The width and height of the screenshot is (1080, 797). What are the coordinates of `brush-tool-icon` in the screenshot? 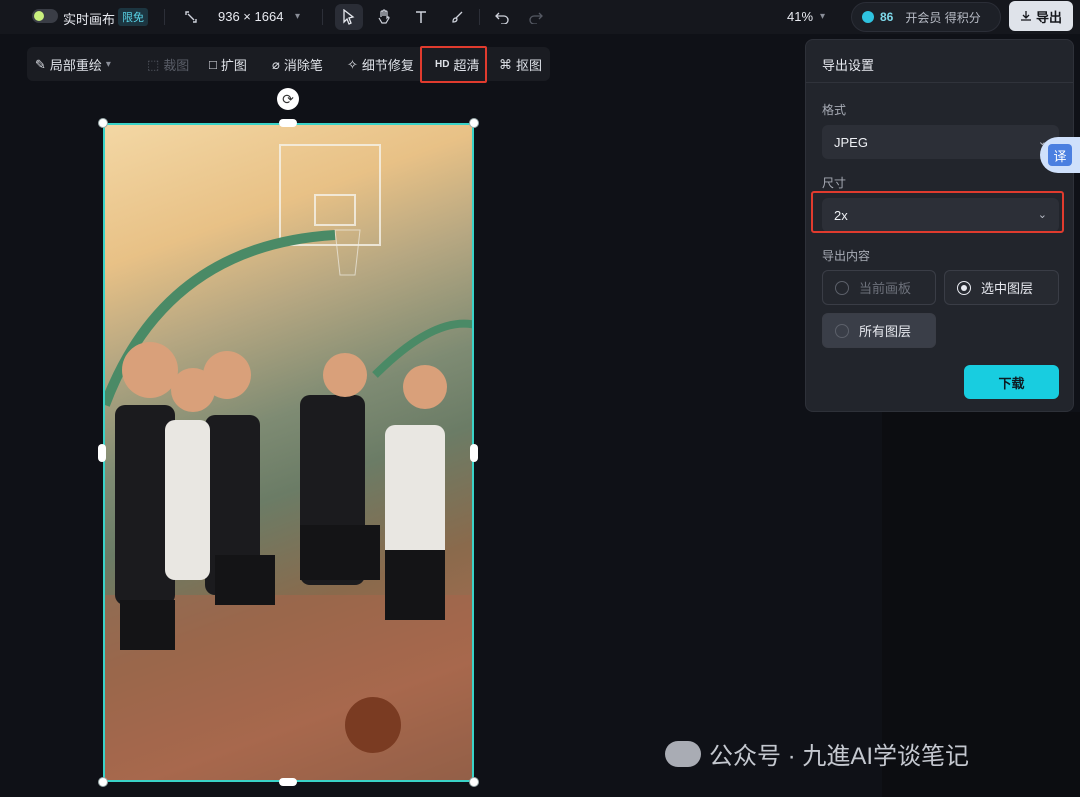 It's located at (457, 17).